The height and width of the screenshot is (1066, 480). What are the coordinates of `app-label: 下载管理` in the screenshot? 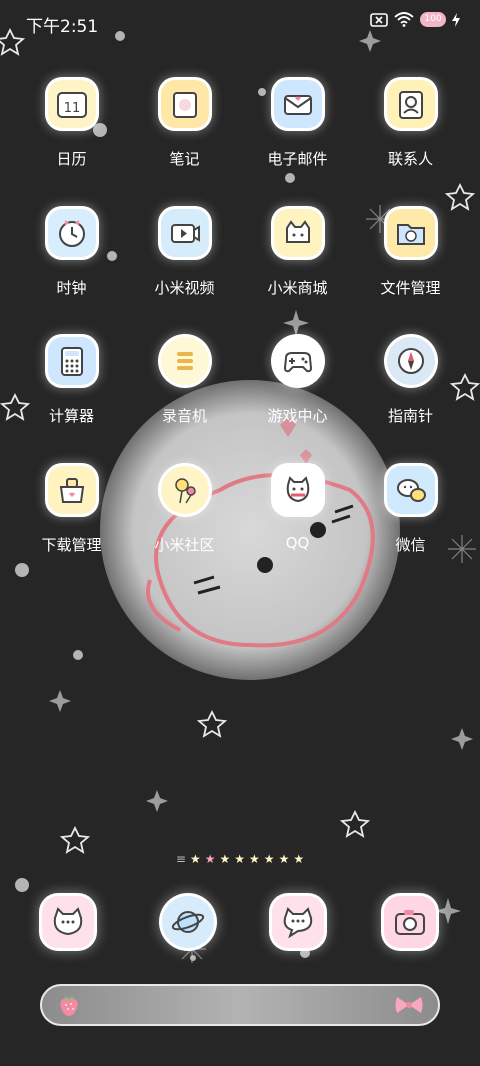 It's located at (71, 545).